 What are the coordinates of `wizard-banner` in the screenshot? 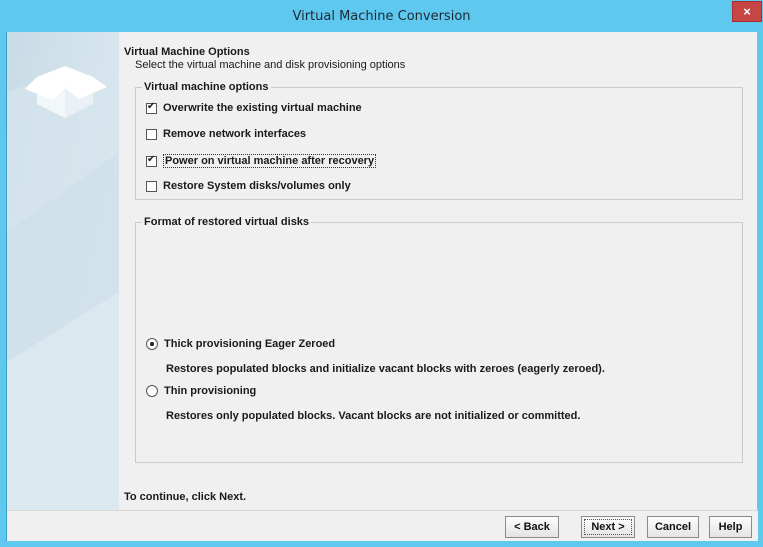 It's located at (63, 271).